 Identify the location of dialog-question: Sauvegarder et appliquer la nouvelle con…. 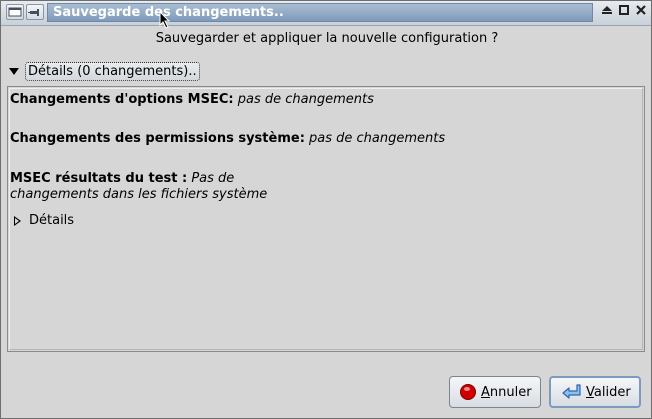
(327, 38).